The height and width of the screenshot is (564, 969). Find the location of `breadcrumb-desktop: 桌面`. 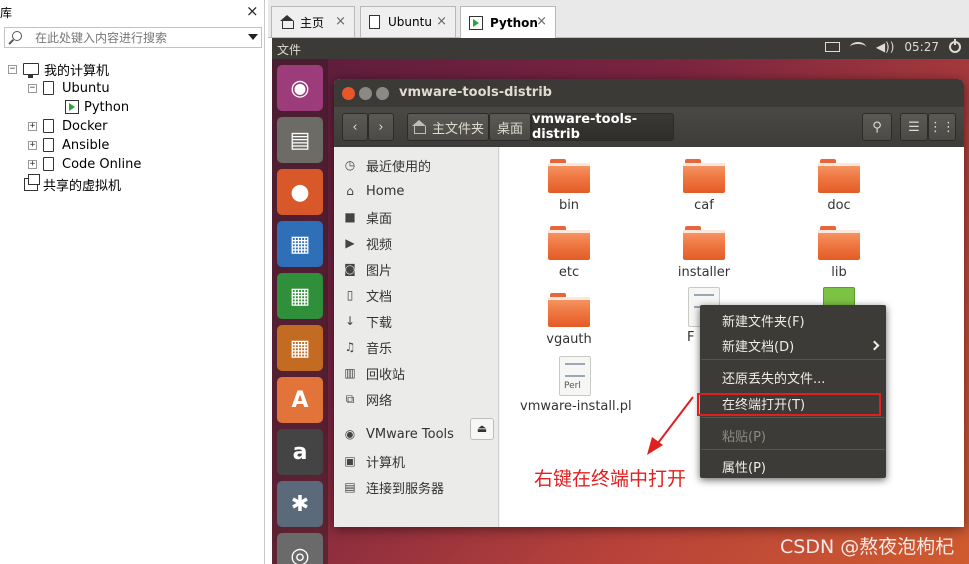

breadcrumb-desktop: 桌面 is located at coordinates (510, 127).